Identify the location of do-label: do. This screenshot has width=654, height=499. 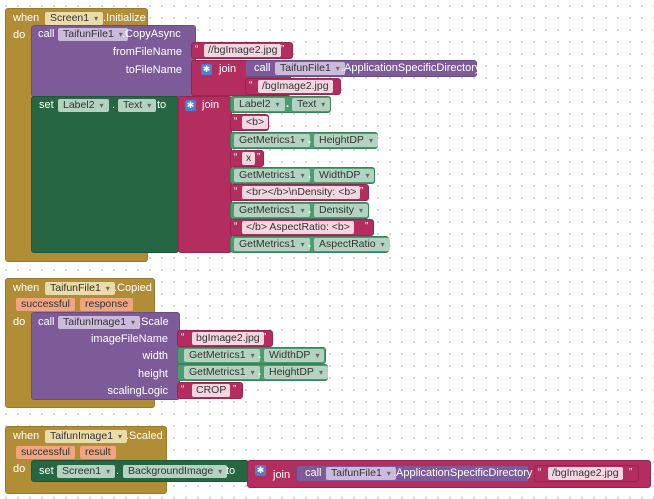
(19, 469).